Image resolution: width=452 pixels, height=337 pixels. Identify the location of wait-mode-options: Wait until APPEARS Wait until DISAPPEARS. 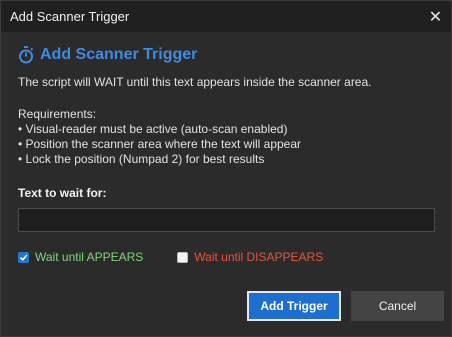
(226, 257).